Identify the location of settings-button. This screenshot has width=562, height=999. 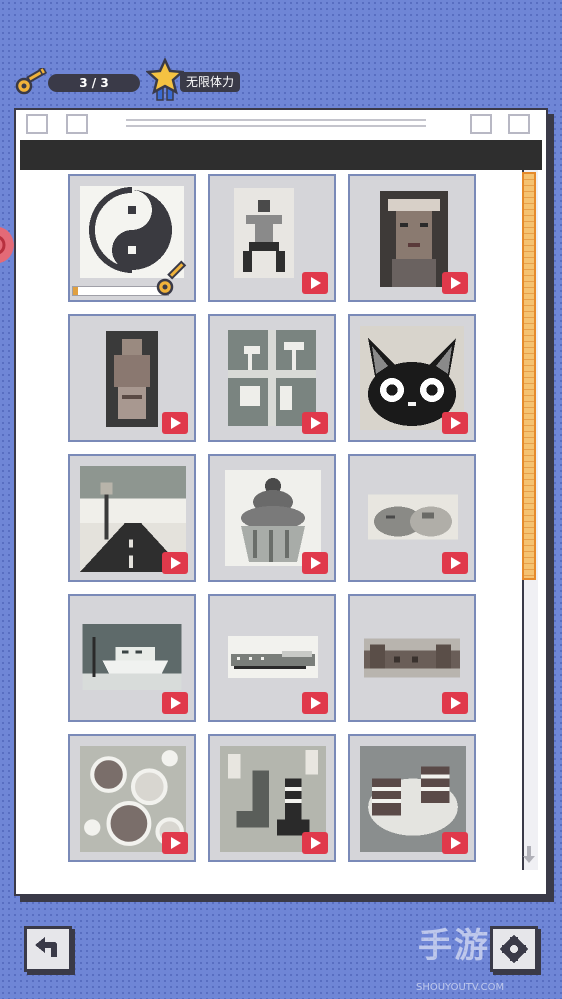
(514, 949).